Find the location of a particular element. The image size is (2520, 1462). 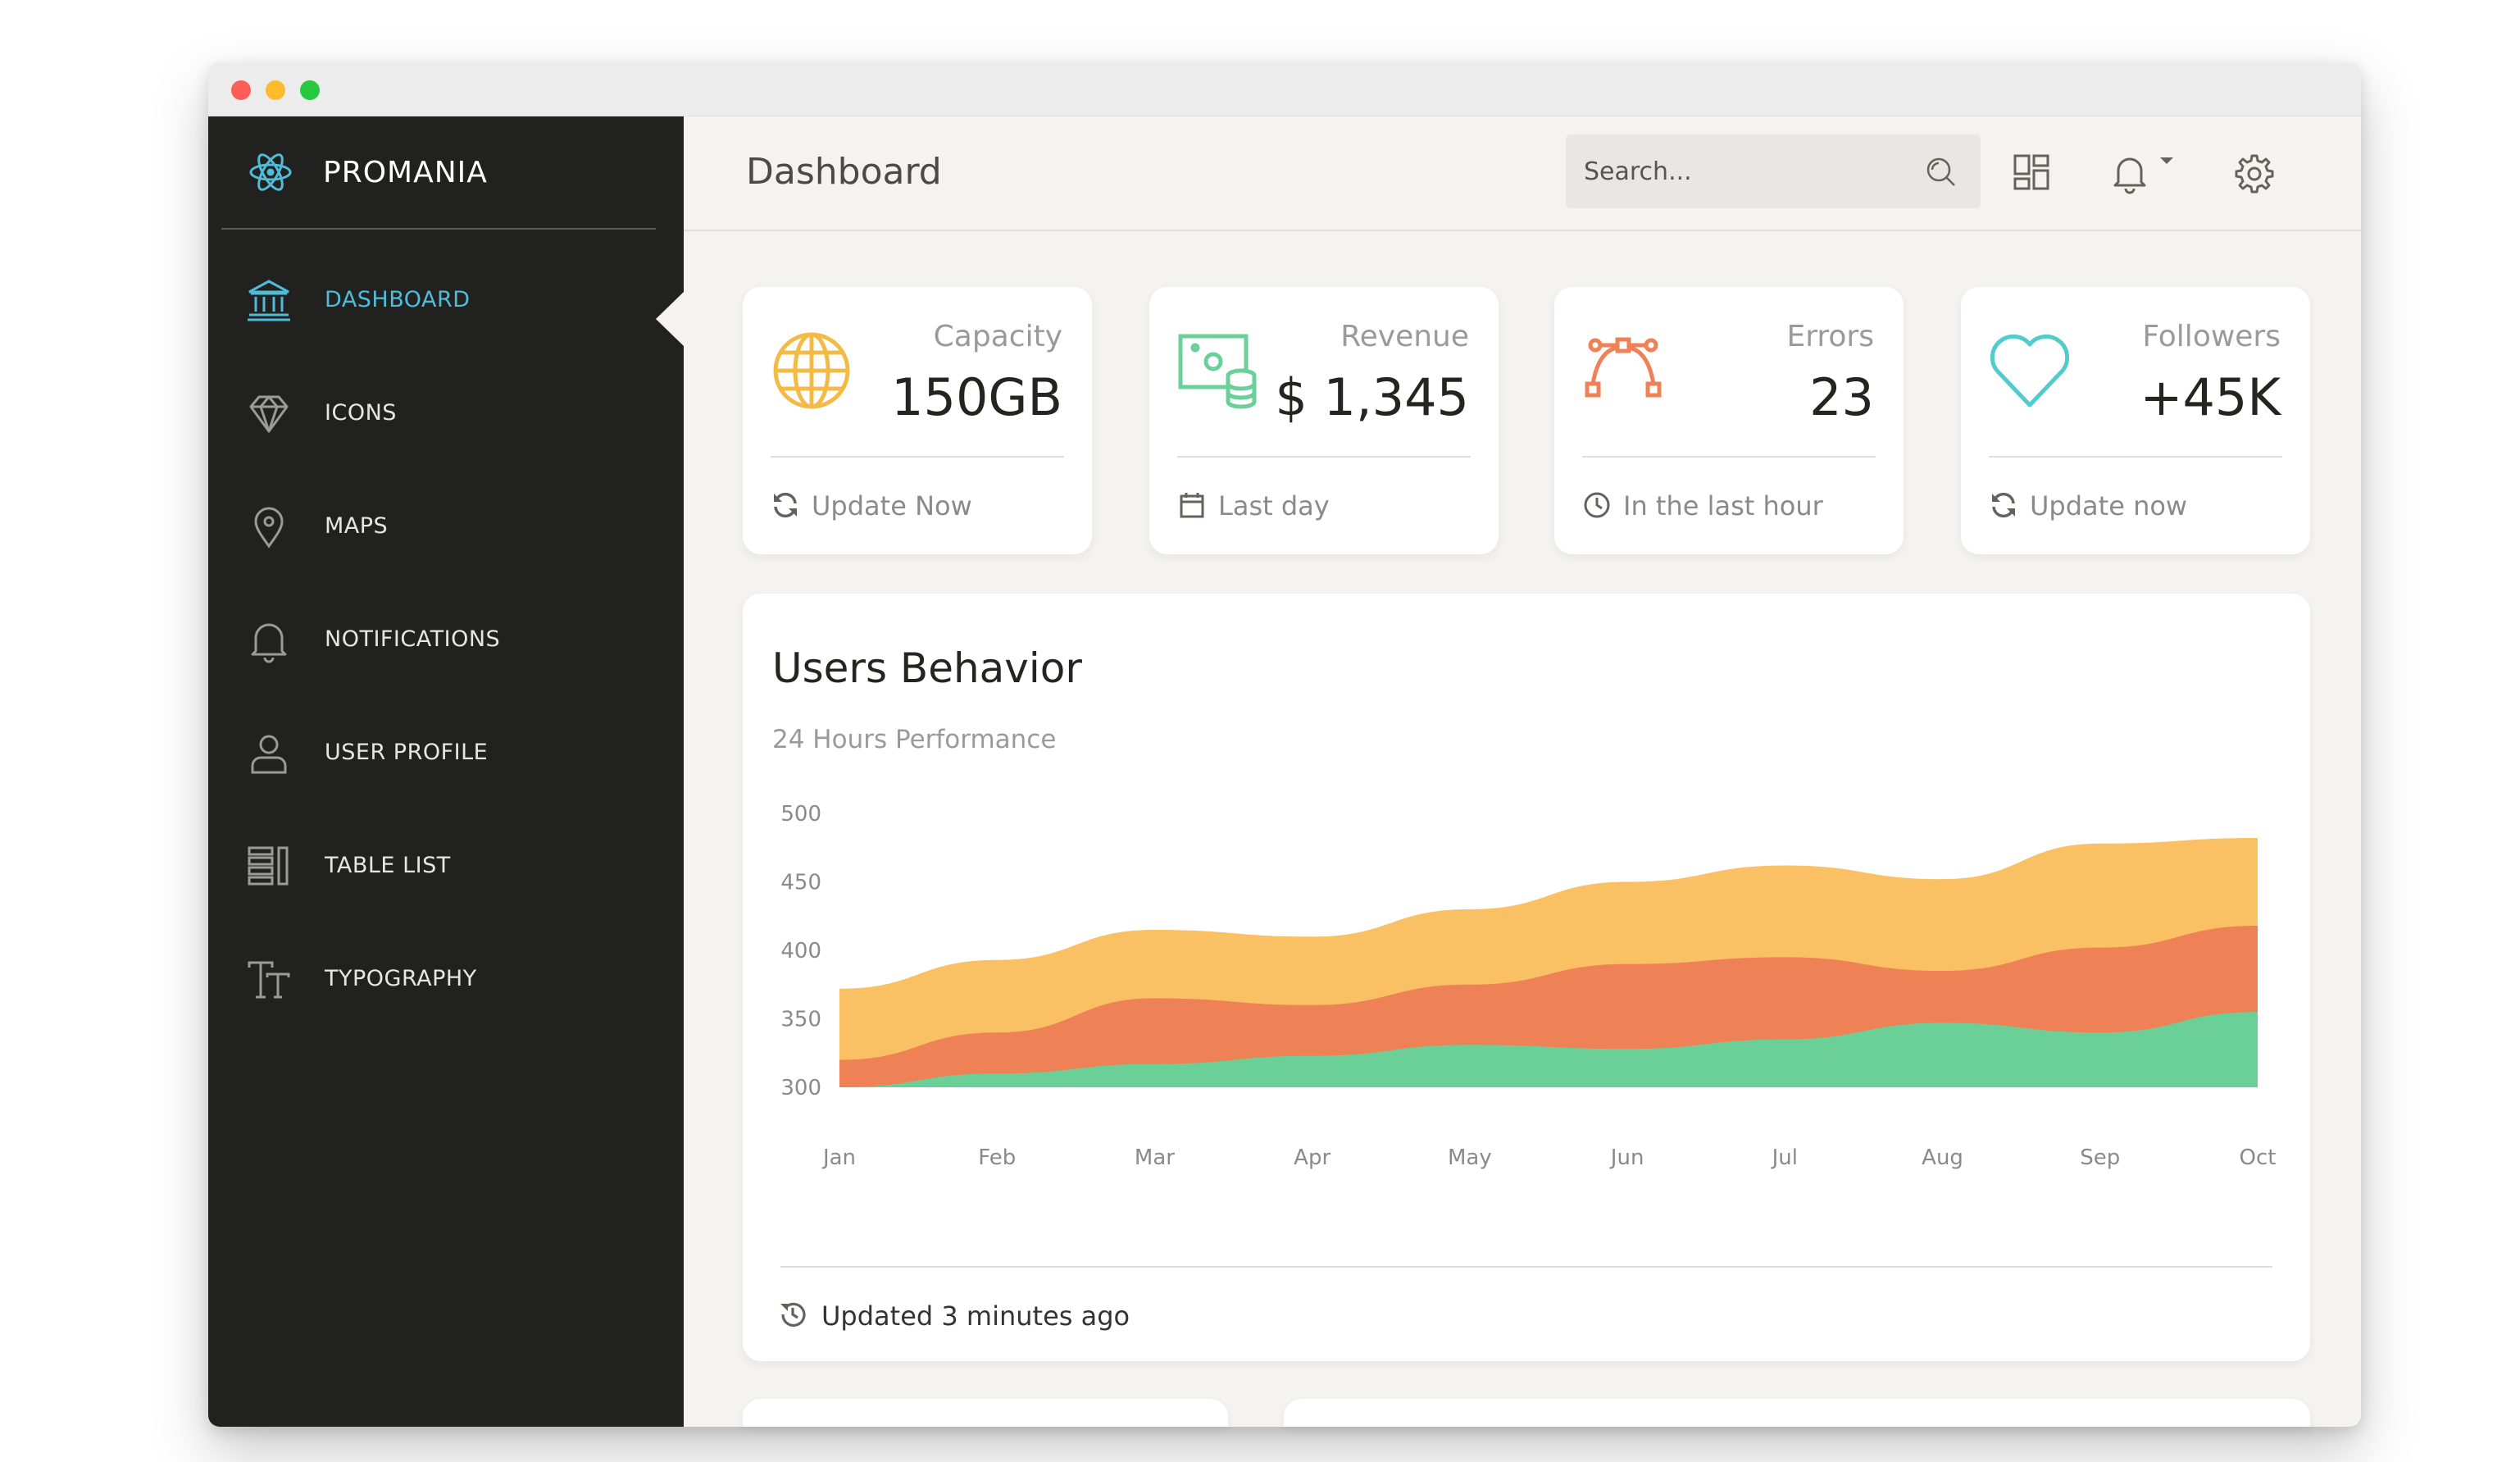

chart-title: Users Behavior is located at coordinates (927, 668).